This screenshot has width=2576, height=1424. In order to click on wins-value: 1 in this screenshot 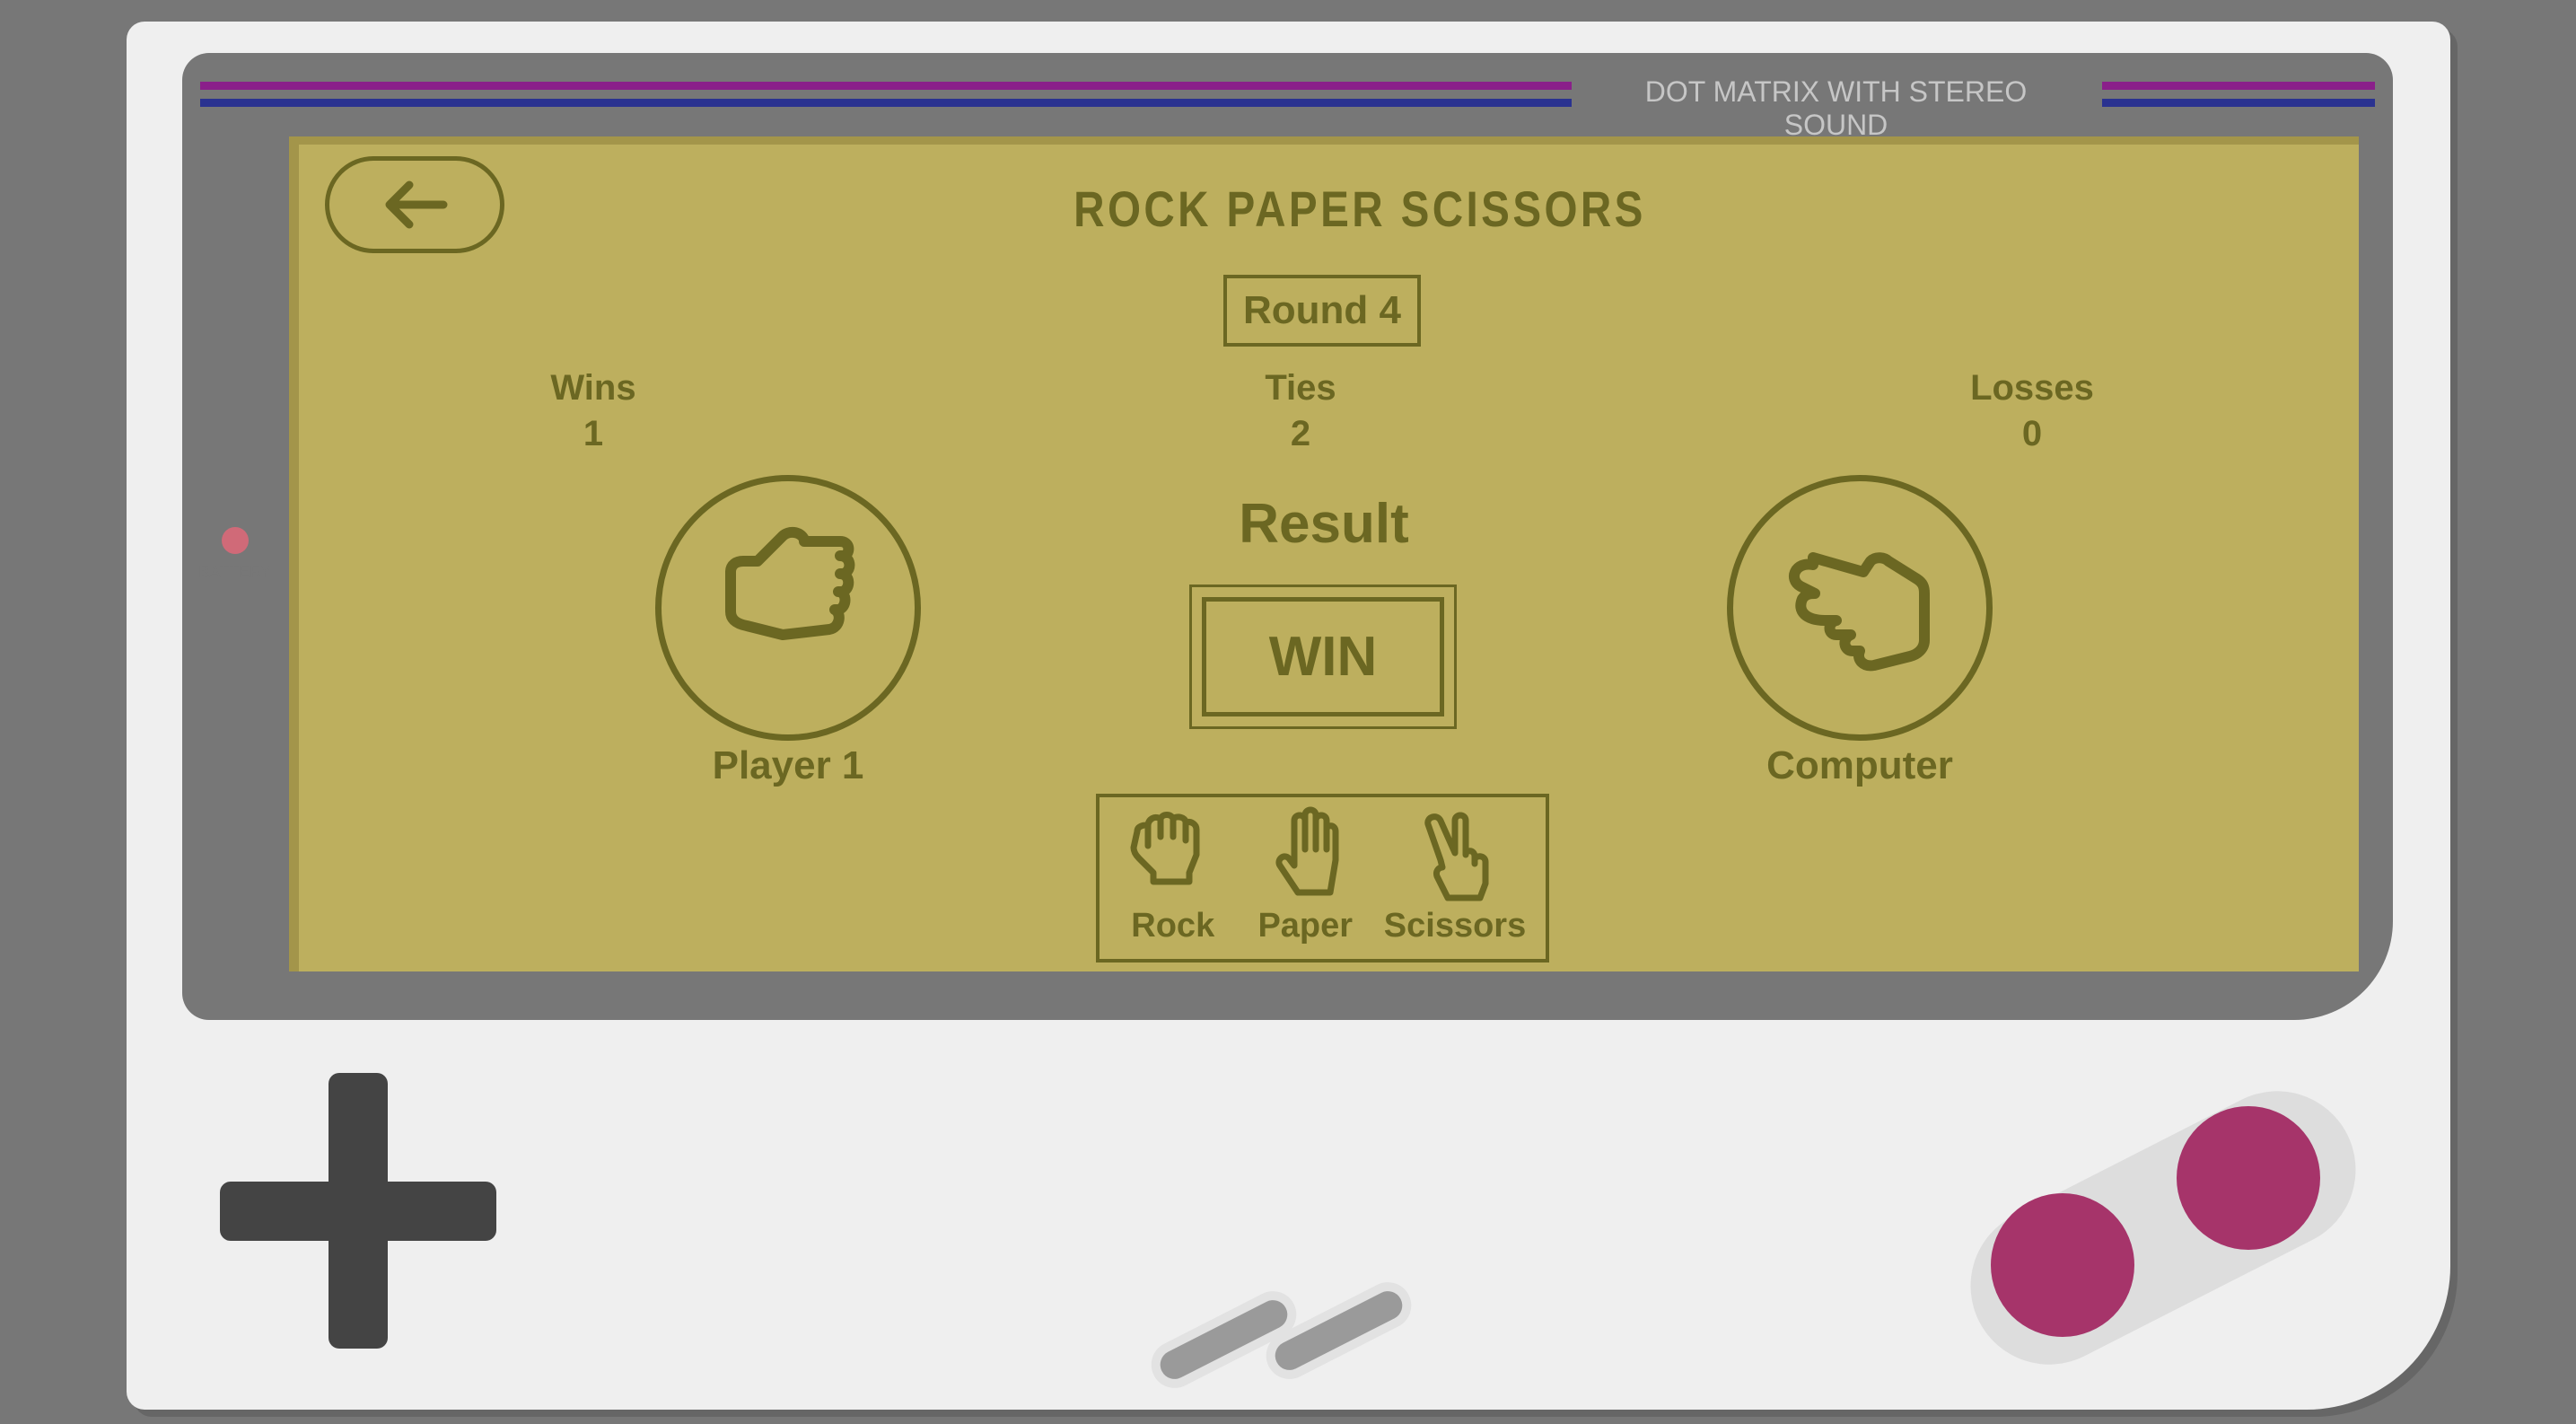, I will do `click(593, 433)`.